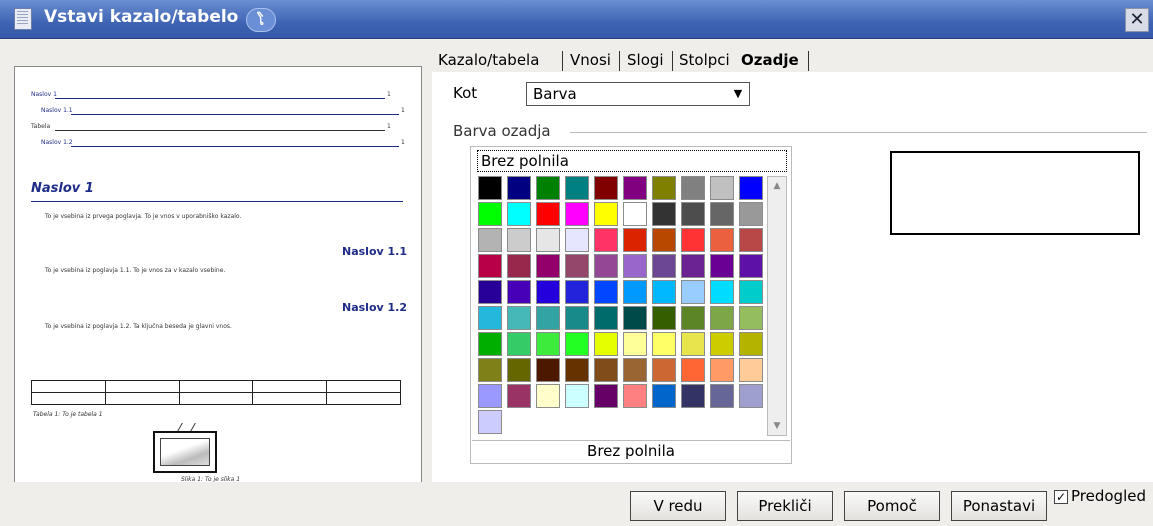 Image resolution: width=1153 pixels, height=526 pixels. Describe the element at coordinates (999, 506) in the screenshot. I see `reset-button: Ponastavi` at that location.